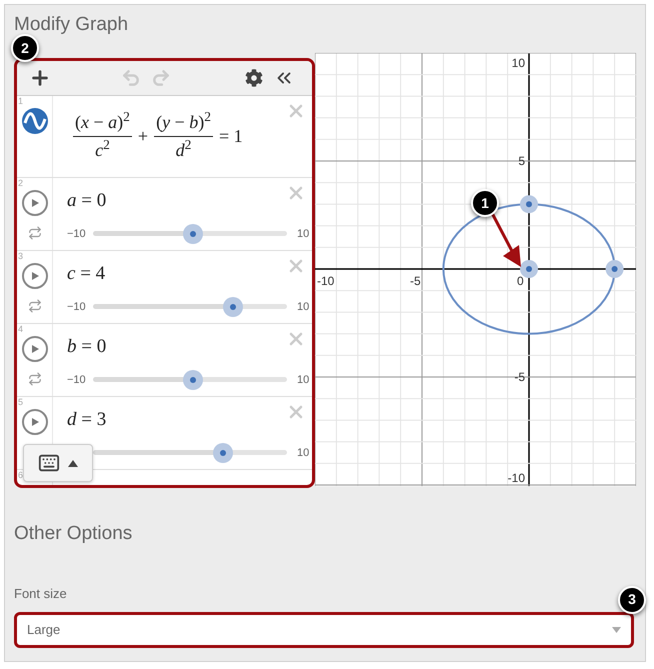  I want to click on formula: (x − a)$^{2}$ c$^{2}$ + (y − b)$^{2}$ d$^{2}$ = 1, so click(148, 136).